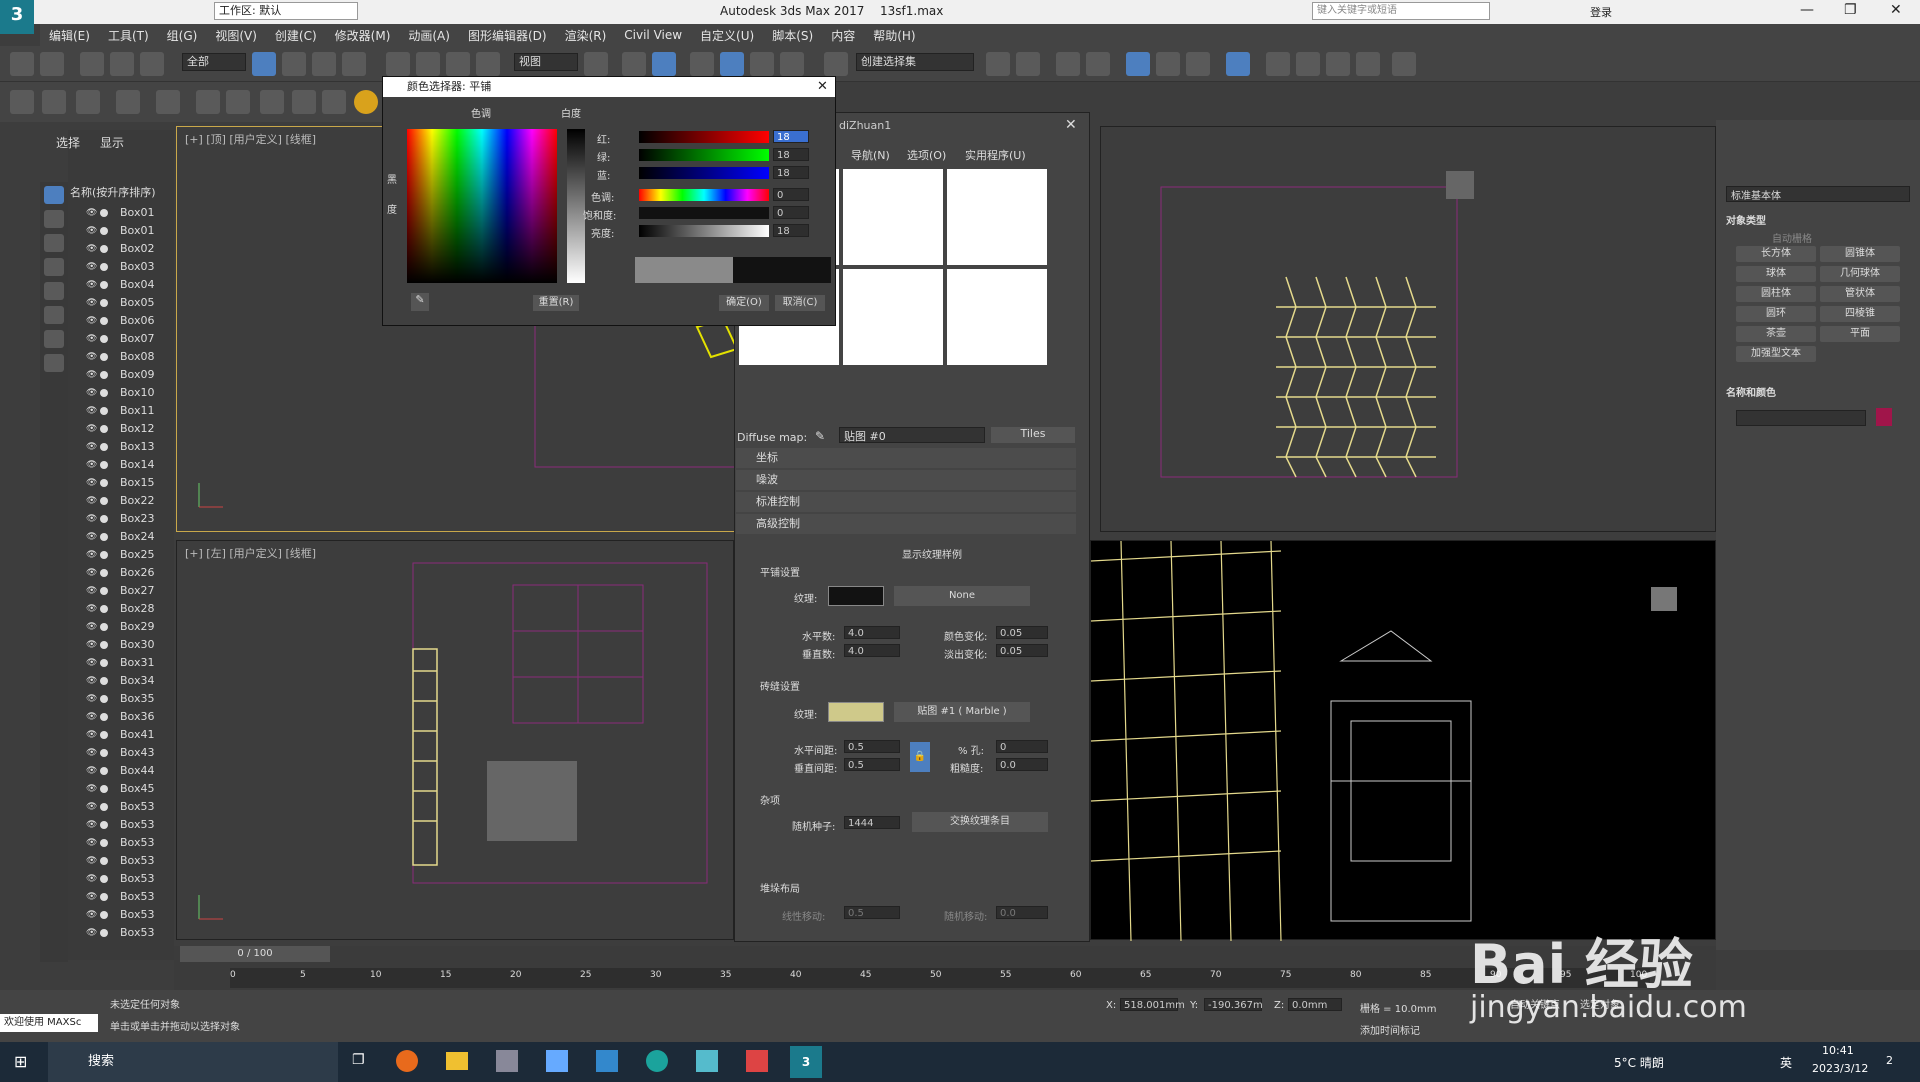 The height and width of the screenshot is (1082, 1920). What do you see at coordinates (112, 142) in the screenshot?
I see `tab-display: 显示` at bounding box center [112, 142].